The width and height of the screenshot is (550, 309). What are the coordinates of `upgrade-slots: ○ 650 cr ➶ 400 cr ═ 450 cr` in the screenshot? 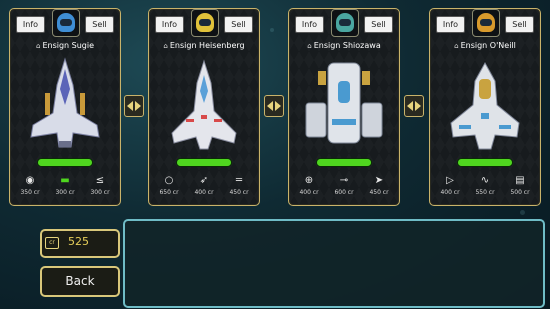 It's located at (204, 187).